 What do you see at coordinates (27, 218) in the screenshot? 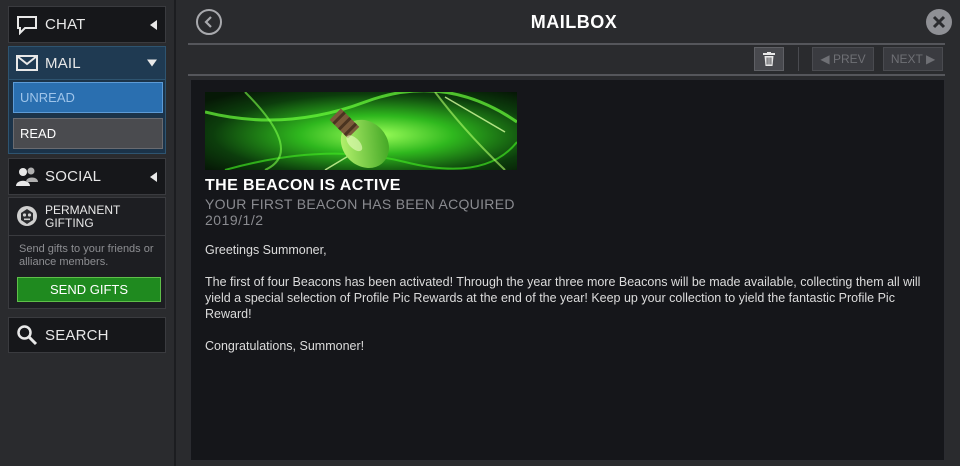
I see `gift-emblem-icon` at bounding box center [27, 218].